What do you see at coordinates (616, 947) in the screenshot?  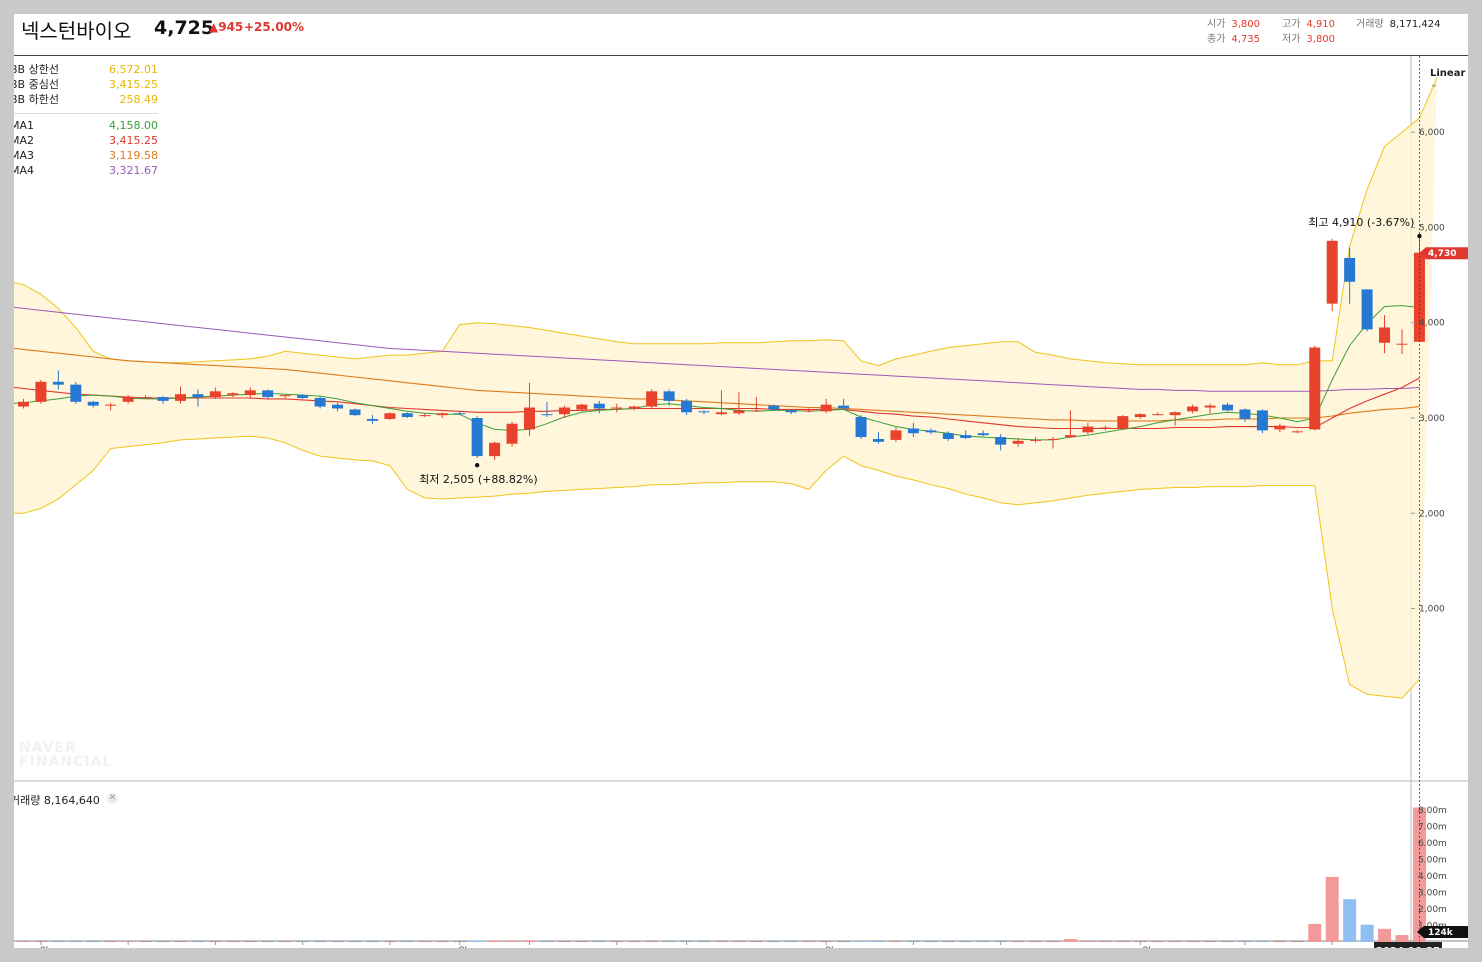 I see `time-tick-label: 08/14` at bounding box center [616, 947].